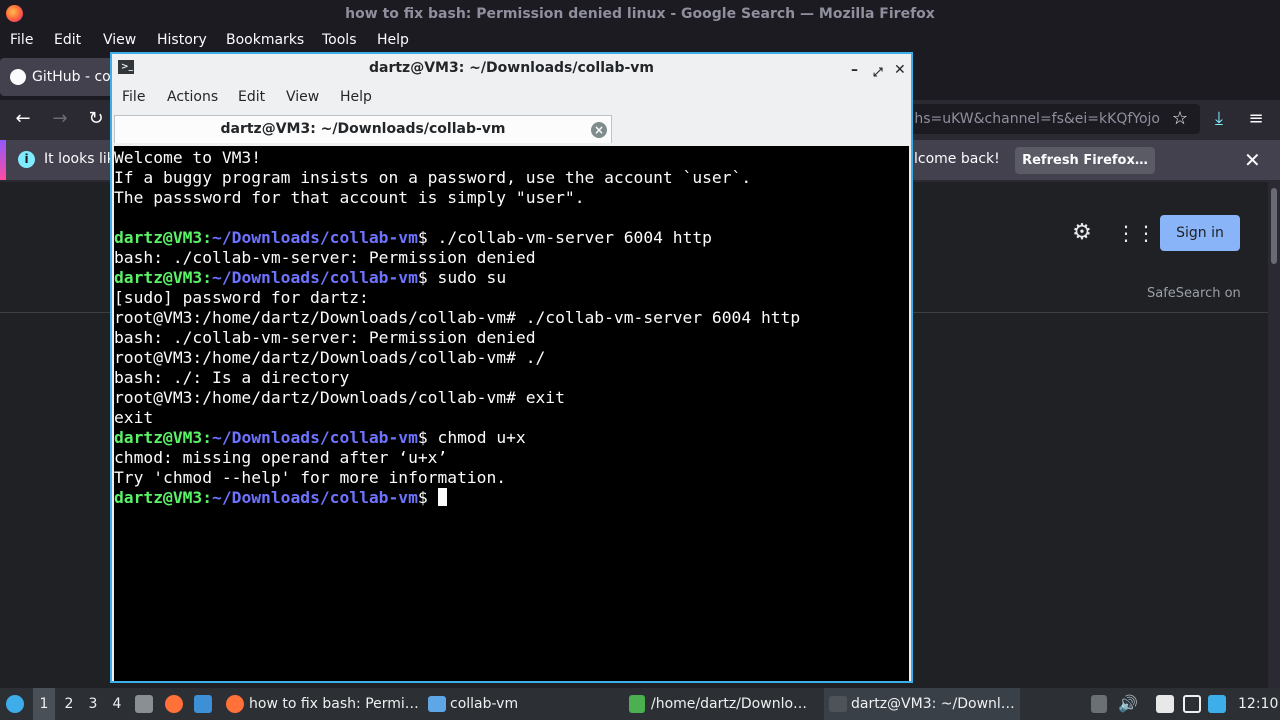 The height and width of the screenshot is (720, 1280). What do you see at coordinates (1256, 119) in the screenshot?
I see `hamburger-menu-icon: ≡` at bounding box center [1256, 119].